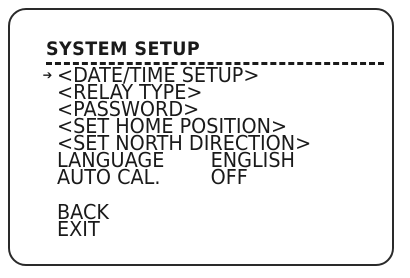 This screenshot has width=410, height=278. Describe the element at coordinates (78, 229) in the screenshot. I see `menu-item-label: EXIT` at that location.